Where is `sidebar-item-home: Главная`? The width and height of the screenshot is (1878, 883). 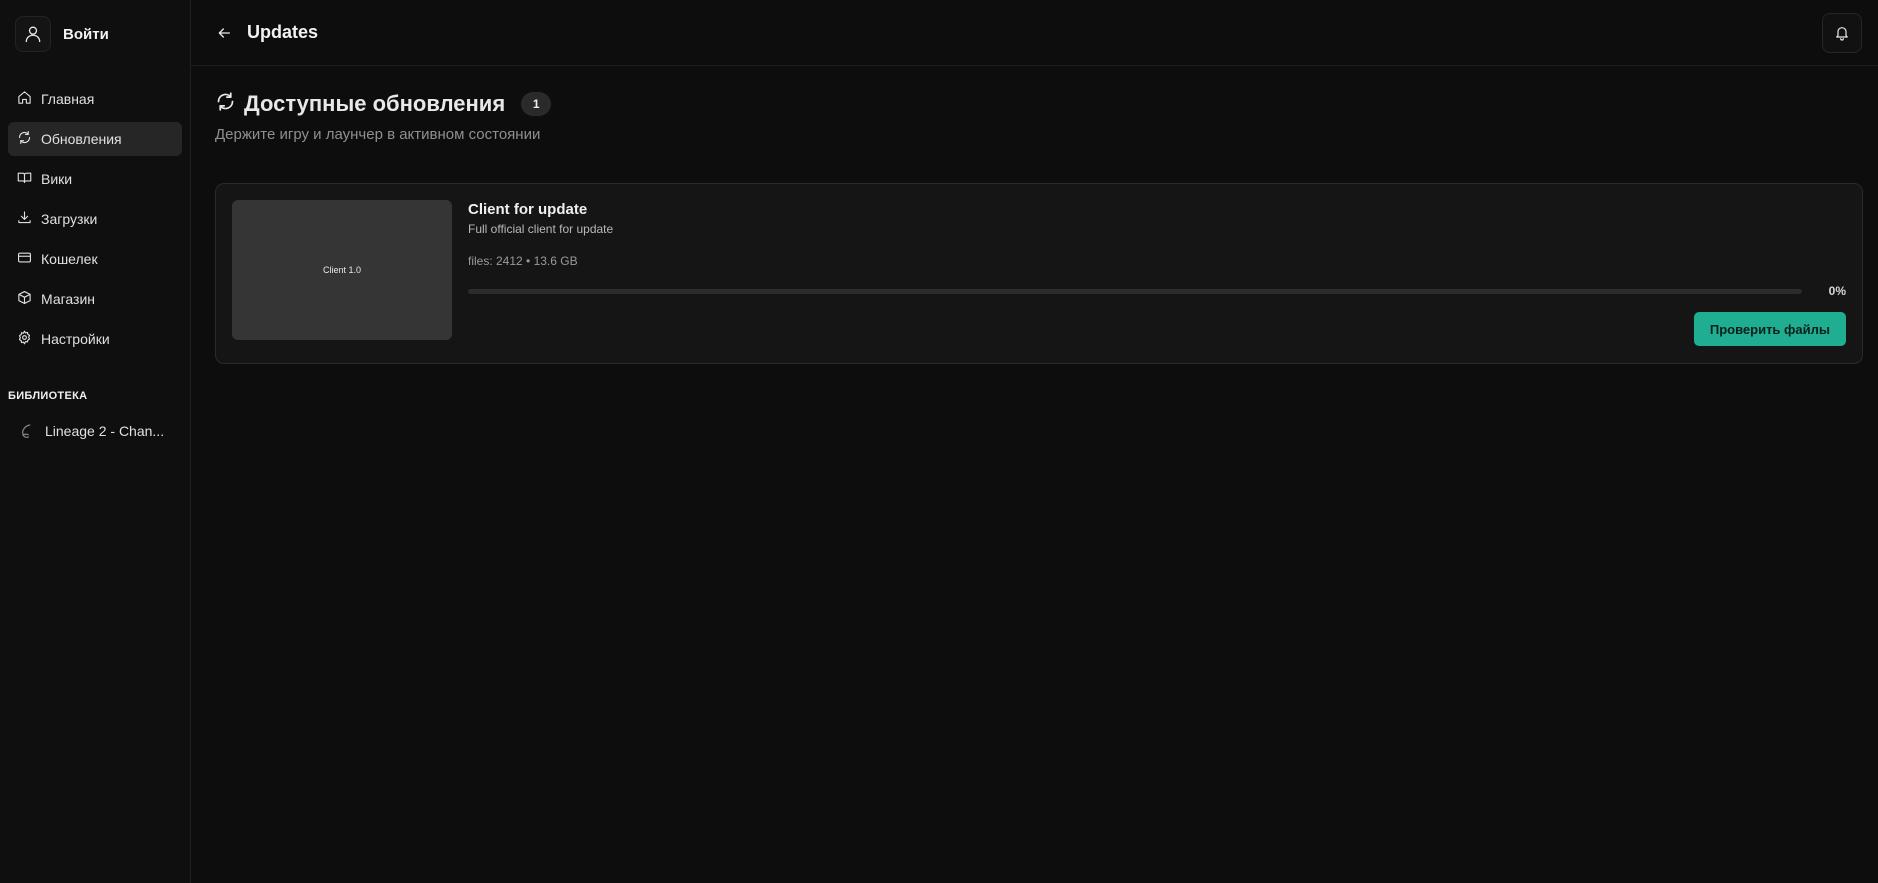
sidebar-item-home: Главная is located at coordinates (95, 99).